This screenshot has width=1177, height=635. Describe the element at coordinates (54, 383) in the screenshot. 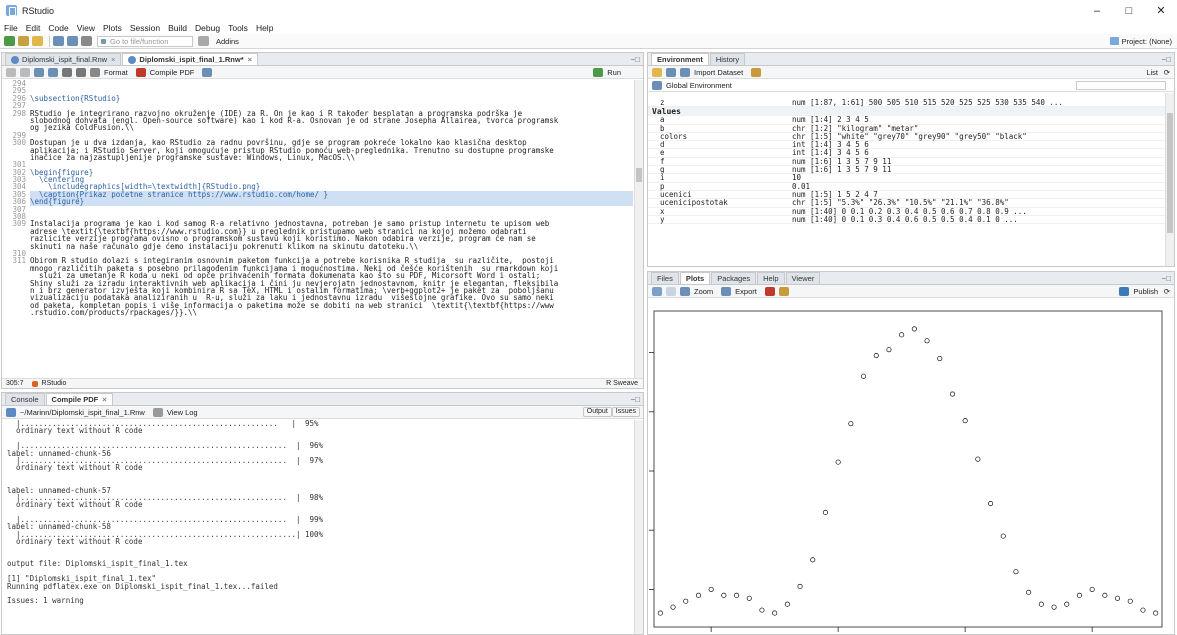

I see `section-label: RStudio` at that location.